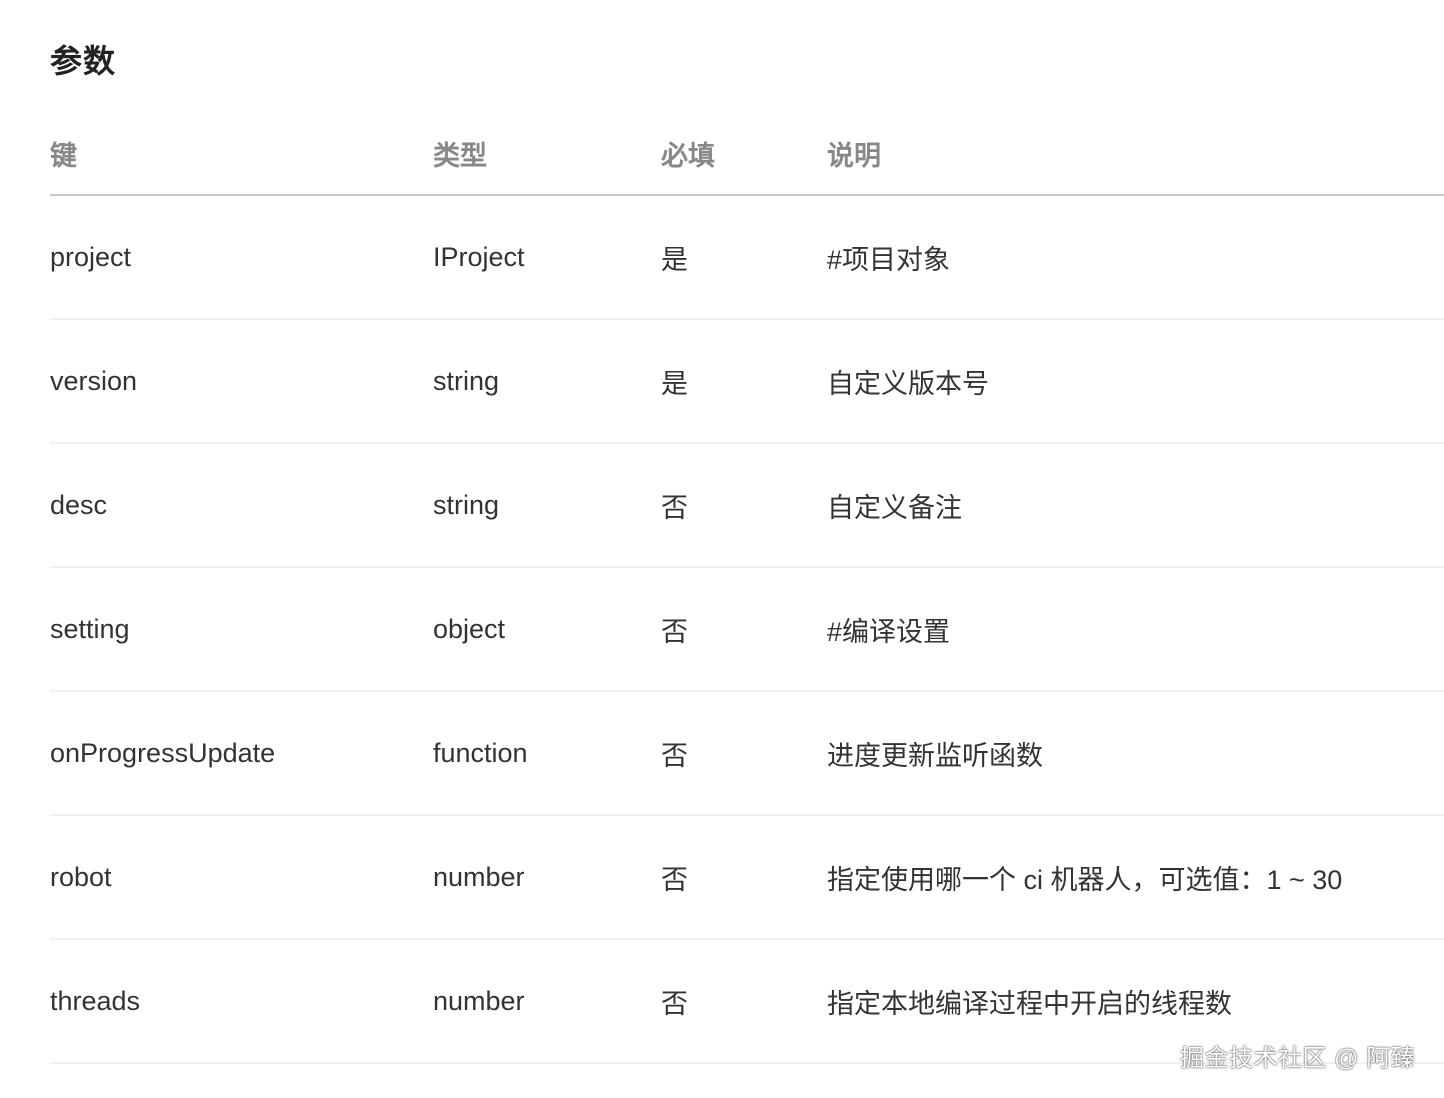  Describe the element at coordinates (163, 752) in the screenshot. I see `param-key: onProgressUpdate` at that location.